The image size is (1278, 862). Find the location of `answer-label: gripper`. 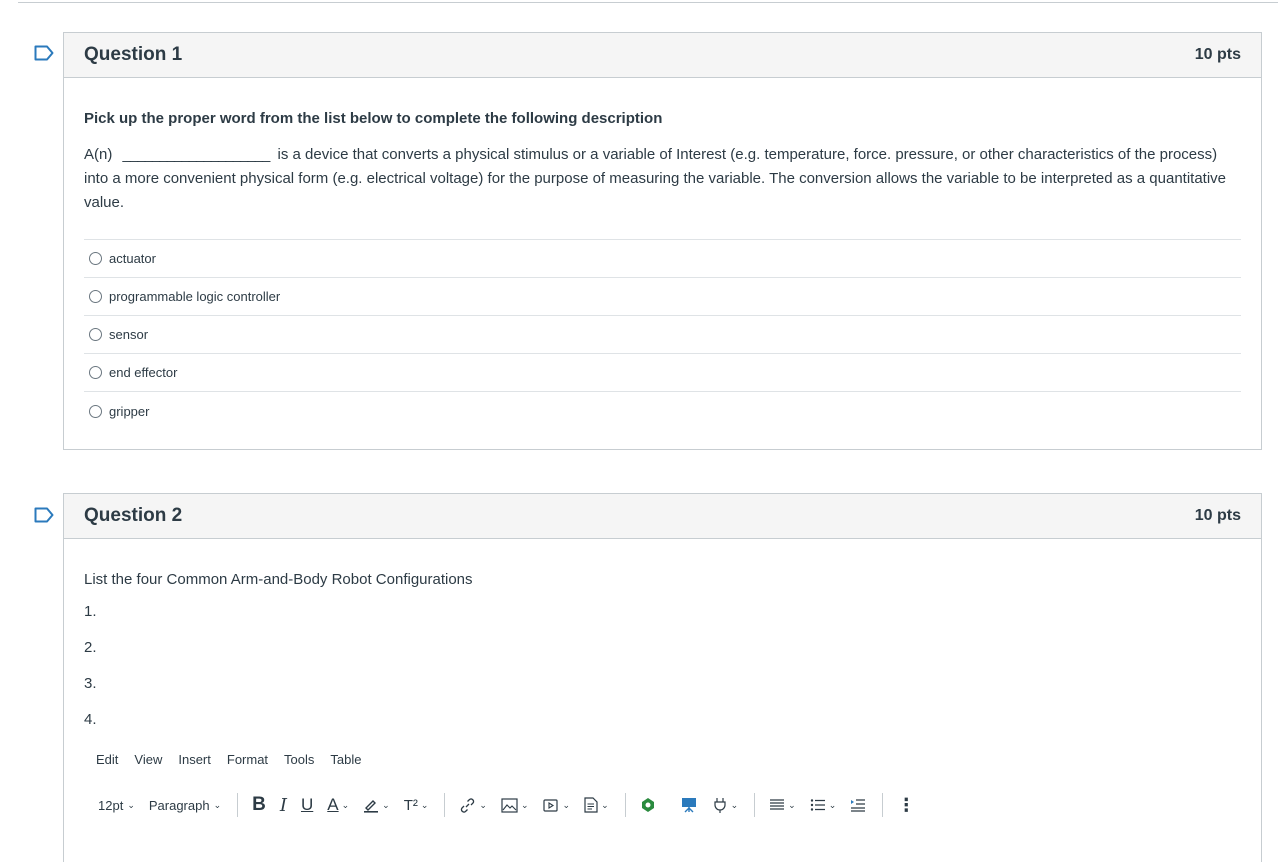

answer-label: gripper is located at coordinates (129, 411).